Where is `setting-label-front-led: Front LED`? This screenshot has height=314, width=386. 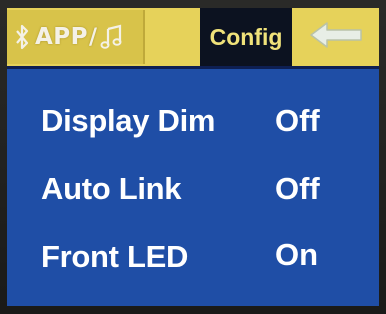
setting-label-front-led: Front LED is located at coordinates (115, 256).